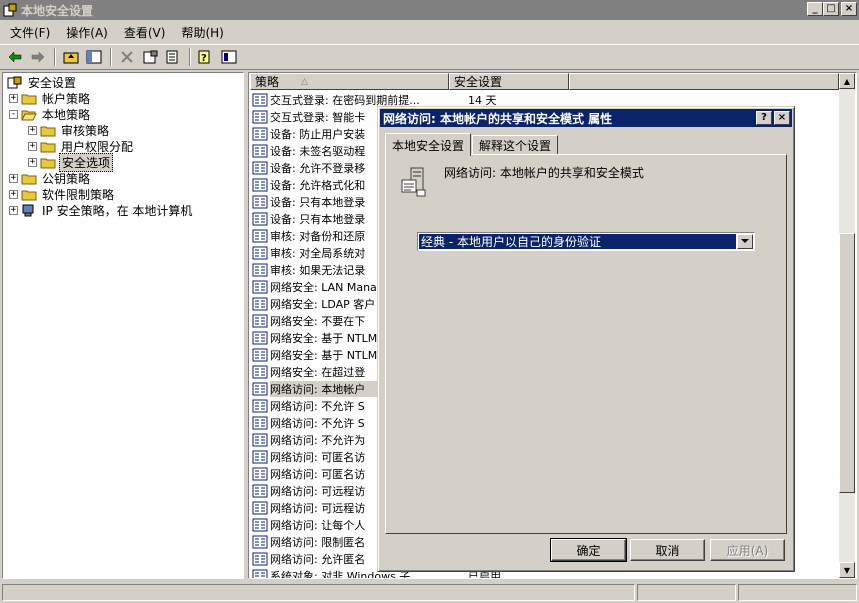 The image size is (859, 603). I want to click on menu-view: 查看(V), so click(145, 32).